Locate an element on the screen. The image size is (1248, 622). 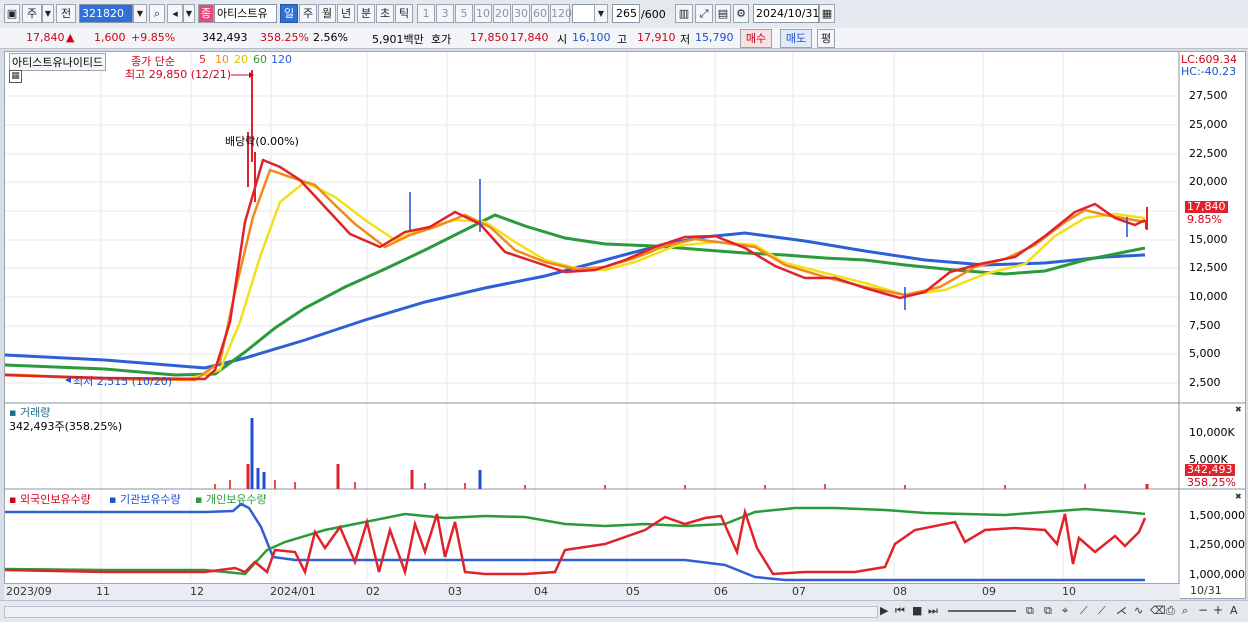
custom-interval-dropdown-icon: ▼ is located at coordinates (601, 13).